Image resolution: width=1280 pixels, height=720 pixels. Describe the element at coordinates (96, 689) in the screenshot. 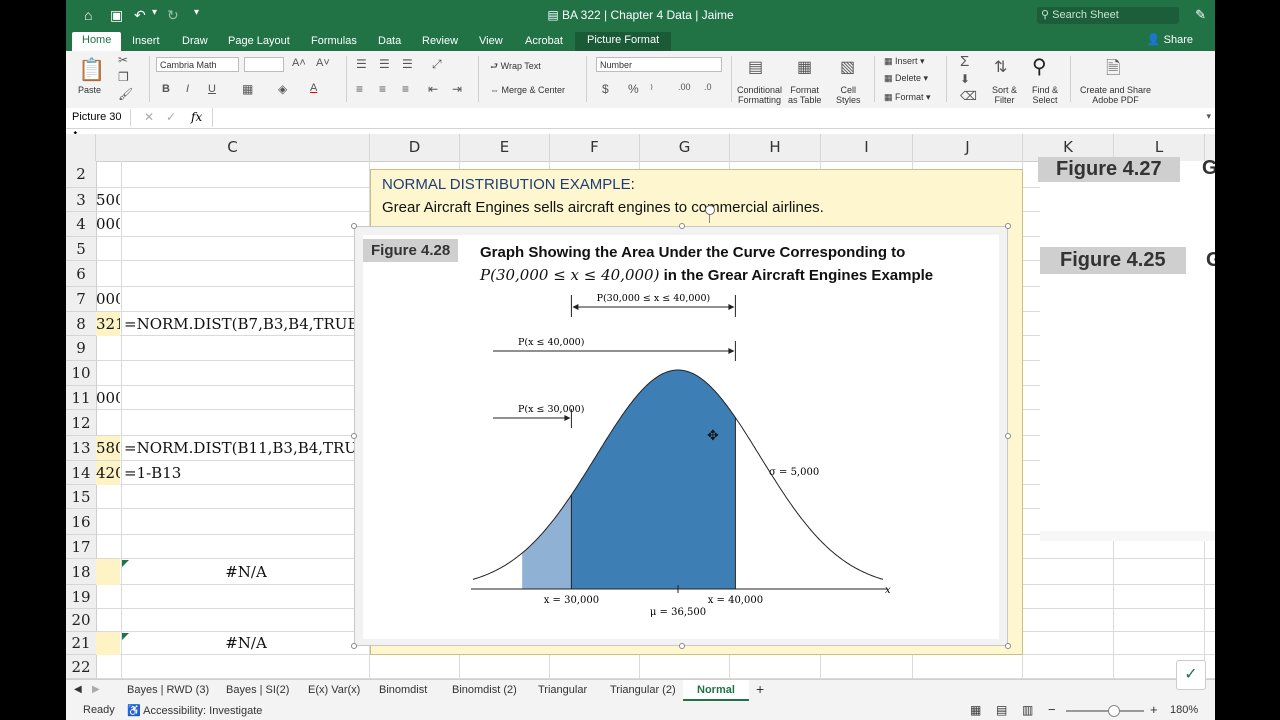

I see `scroll-next-sheet-icon: ▶` at that location.